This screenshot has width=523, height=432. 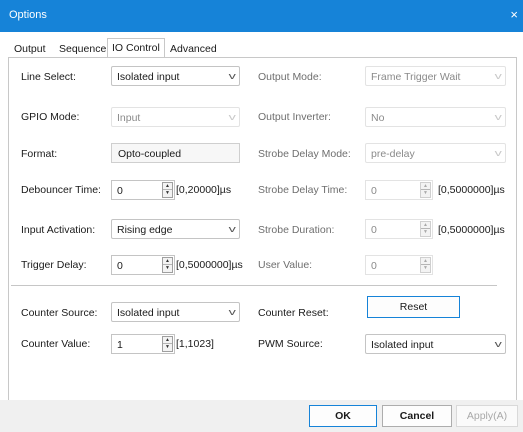 What do you see at coordinates (514, 14) in the screenshot?
I see `close-icon: ×` at bounding box center [514, 14].